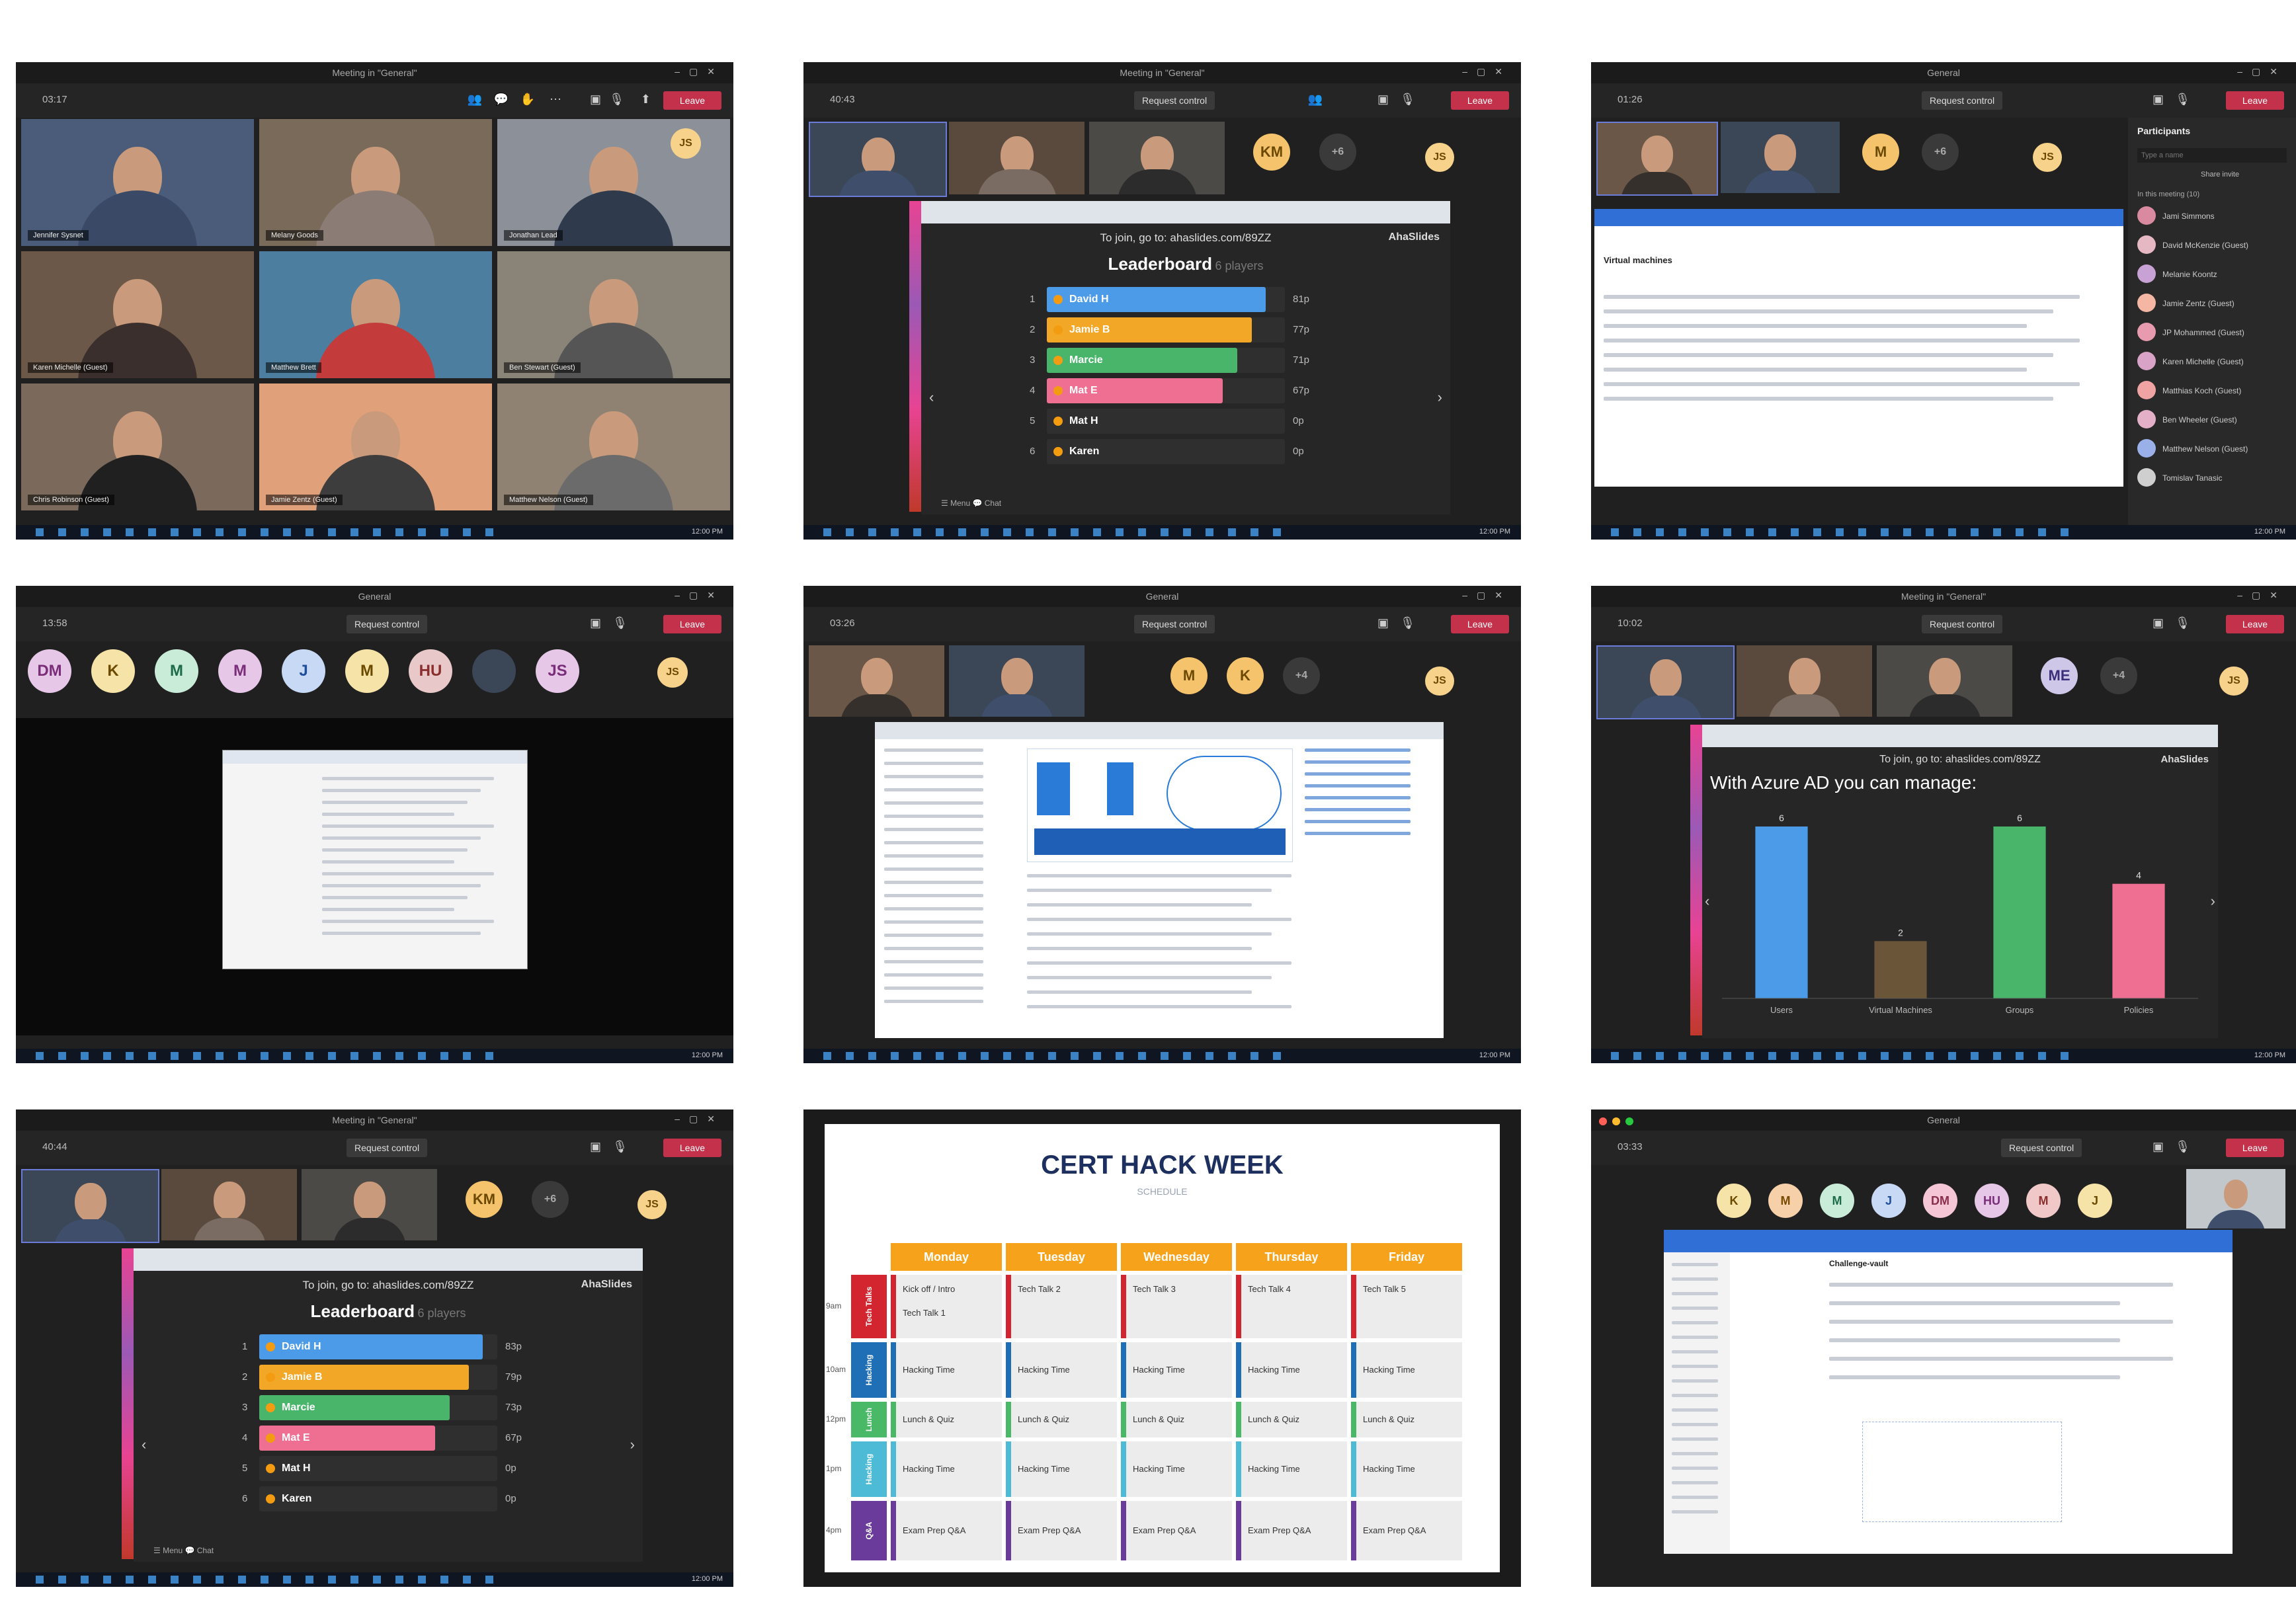  I want to click on participant-row: Jami Simmons, so click(2212, 216).